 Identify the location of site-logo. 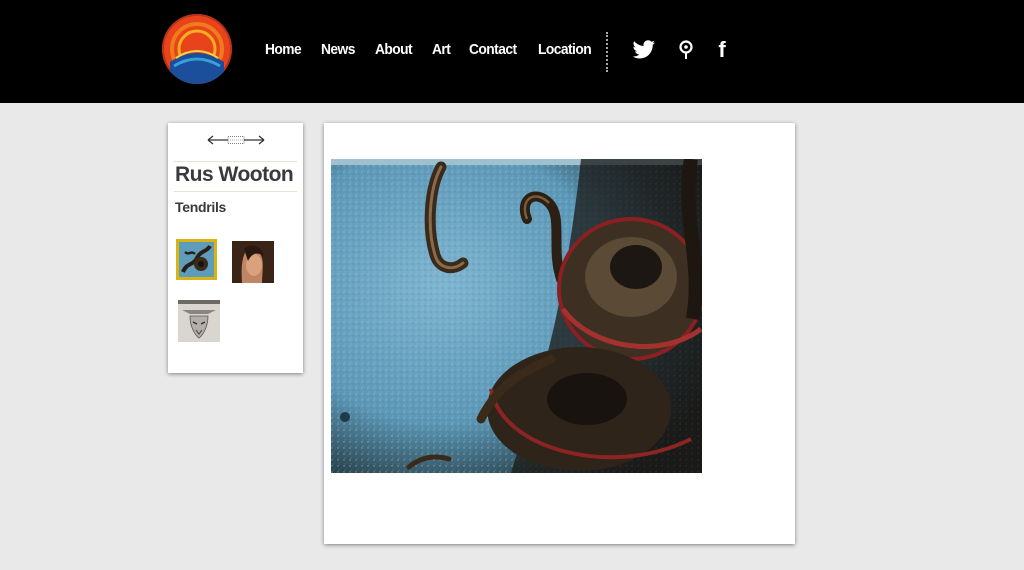
(197, 49).